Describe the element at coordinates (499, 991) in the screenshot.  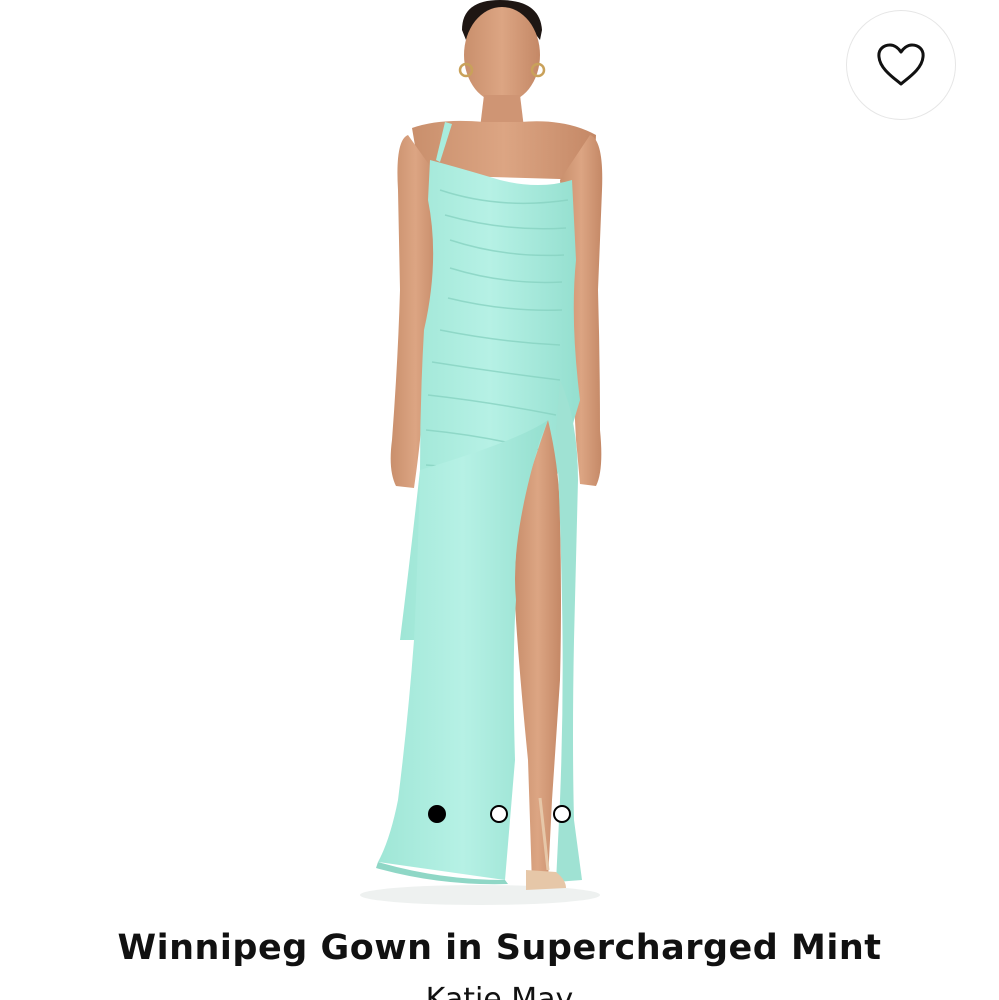
I see `product-brand: Katie May` at that location.